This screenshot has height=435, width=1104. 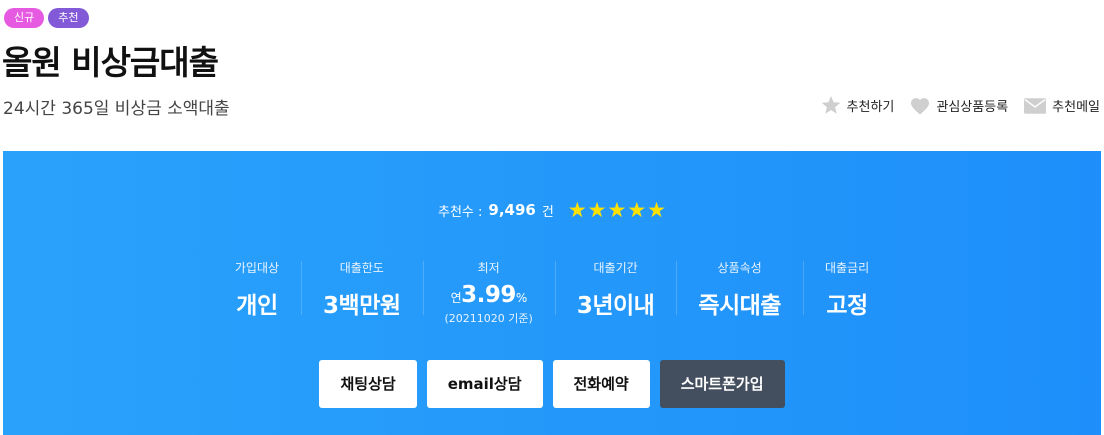 I want to click on stat-min-rate-number: 3.99, so click(x=488, y=295).